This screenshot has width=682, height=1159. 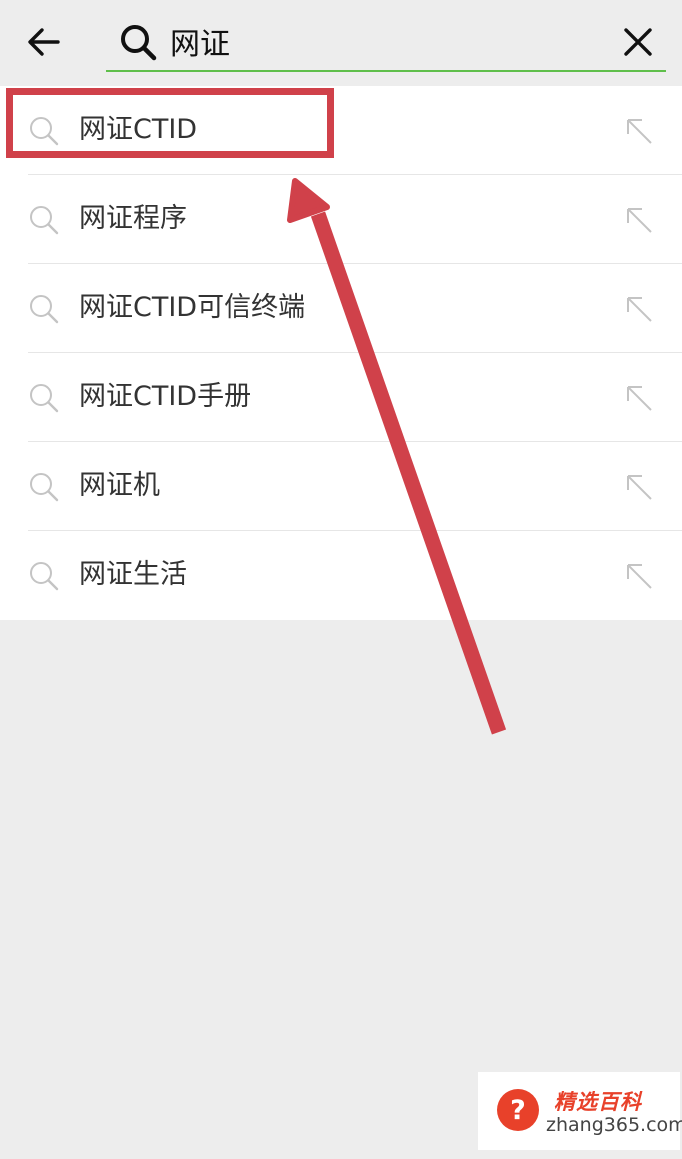 What do you see at coordinates (341, 397) in the screenshot?
I see `suggestion-item: 网证CTID手册` at bounding box center [341, 397].